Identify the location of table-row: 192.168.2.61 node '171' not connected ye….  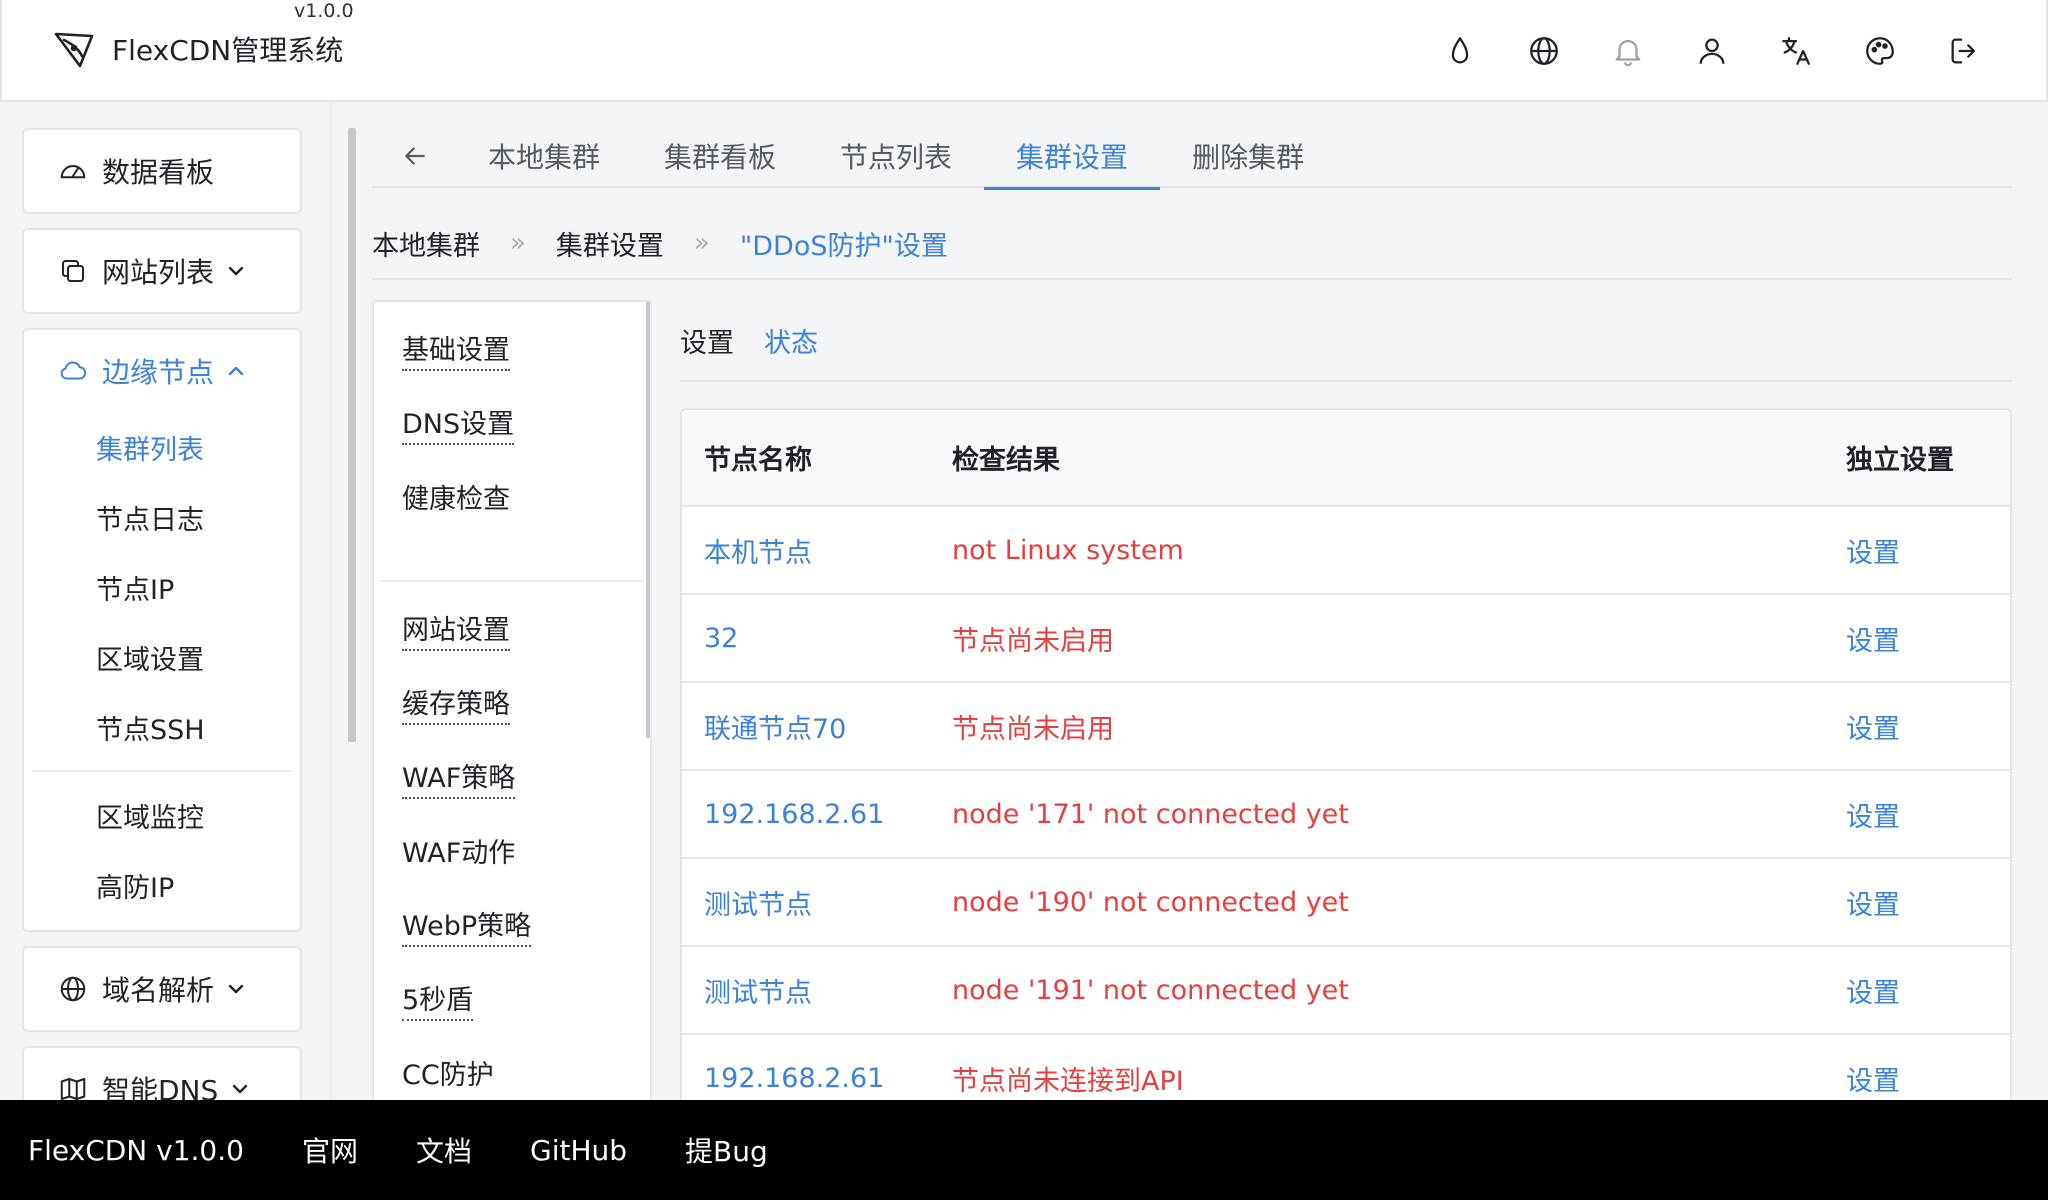
(1346, 814).